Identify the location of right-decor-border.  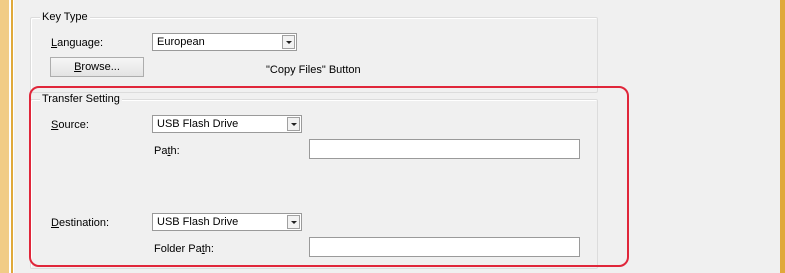
(782, 136).